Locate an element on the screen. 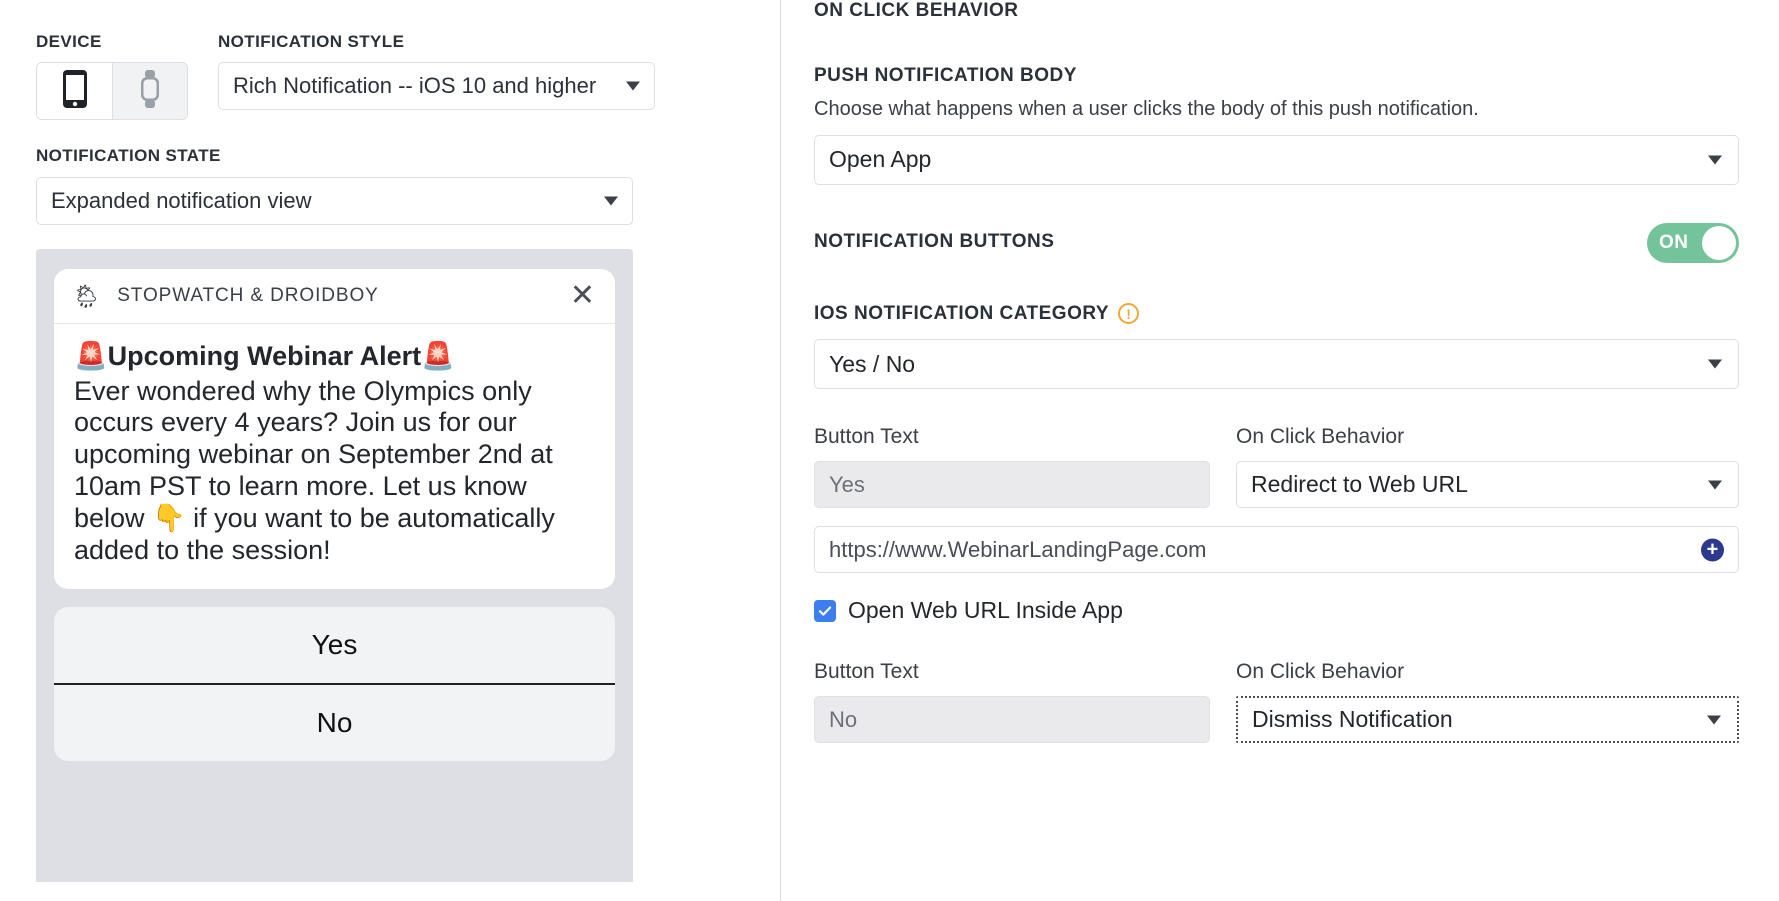 The width and height of the screenshot is (1779, 901). notification-action-buttons: Yes No is located at coordinates (334, 683).